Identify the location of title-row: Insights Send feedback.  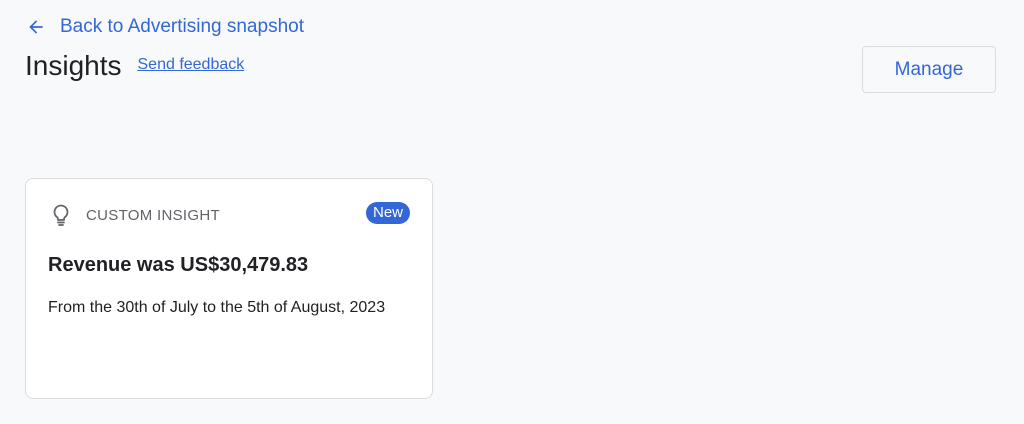
(134, 66).